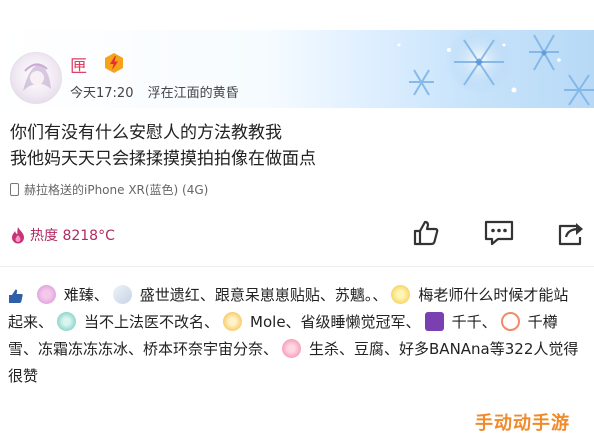 The width and height of the screenshot is (594, 440). I want to click on post-time: 今天17:20, so click(102, 93).